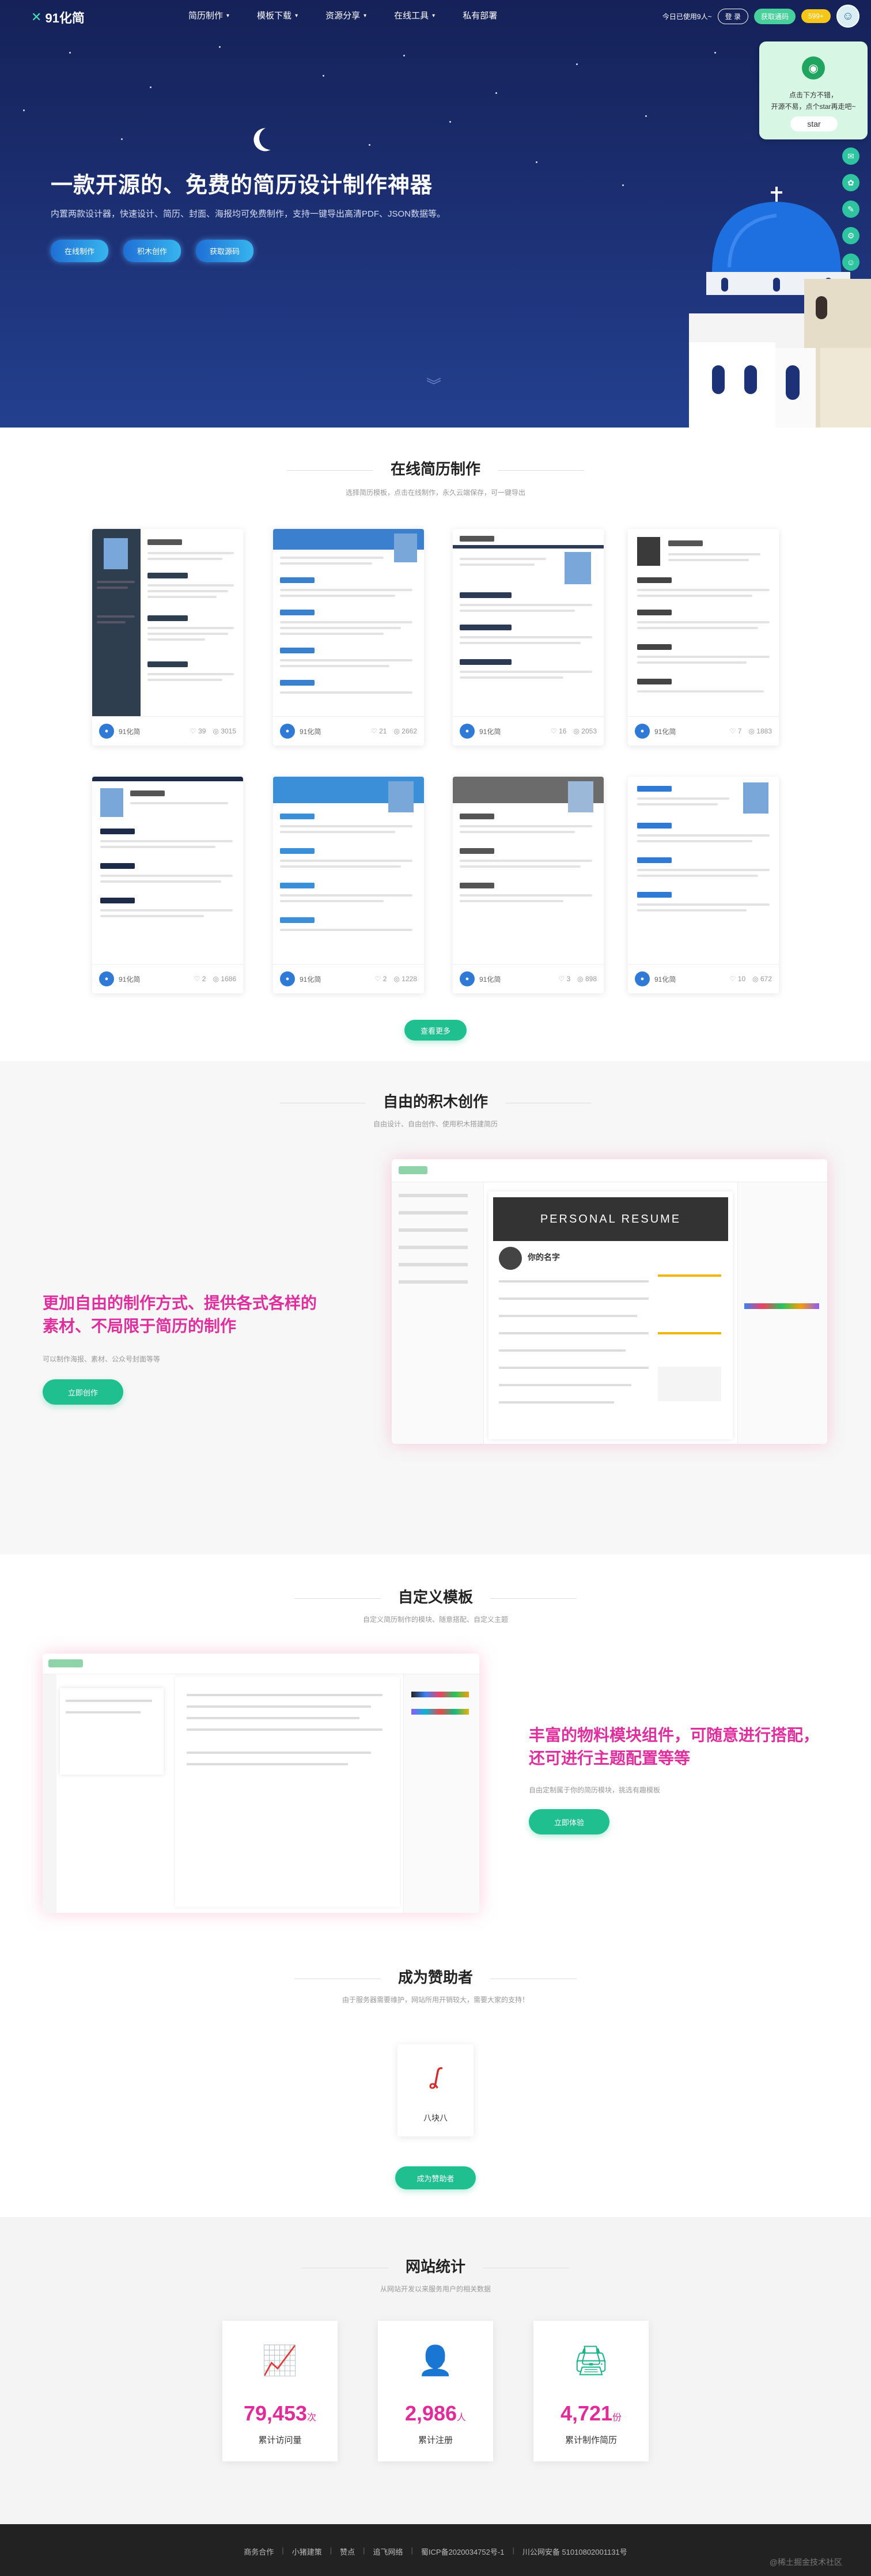  Describe the element at coordinates (83, 1392) in the screenshot. I see `start-create-button: 立即创作` at that location.